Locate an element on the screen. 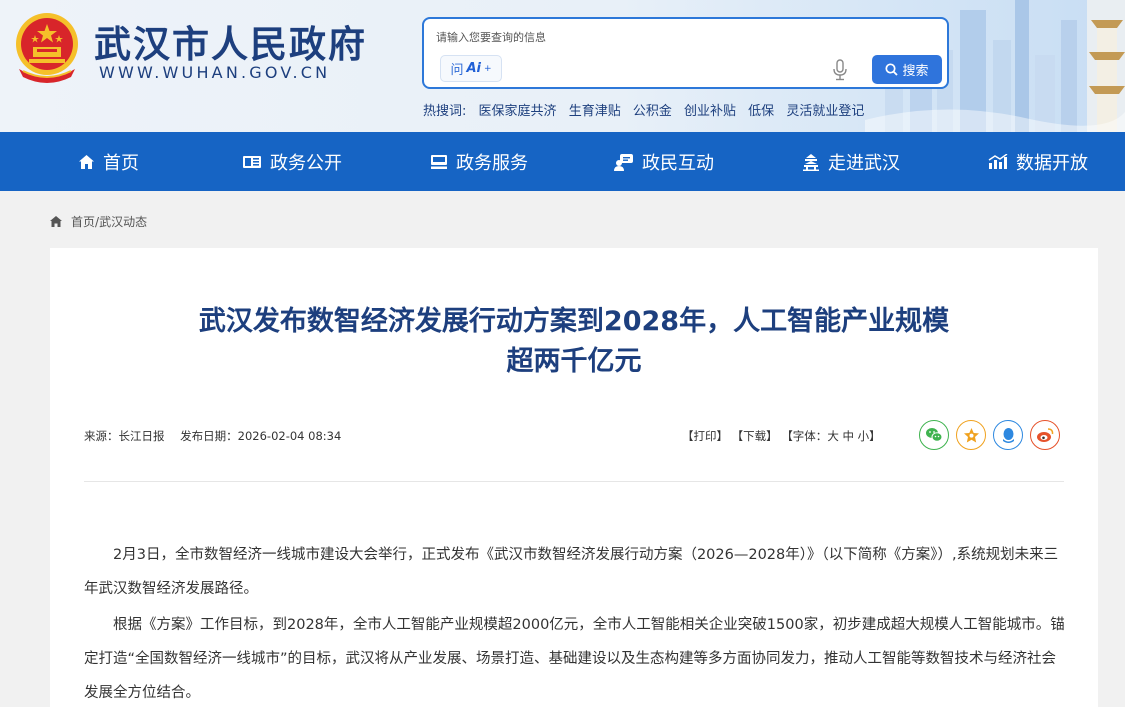  search-input: 请输入您要查询的信息 is located at coordinates (491, 37).